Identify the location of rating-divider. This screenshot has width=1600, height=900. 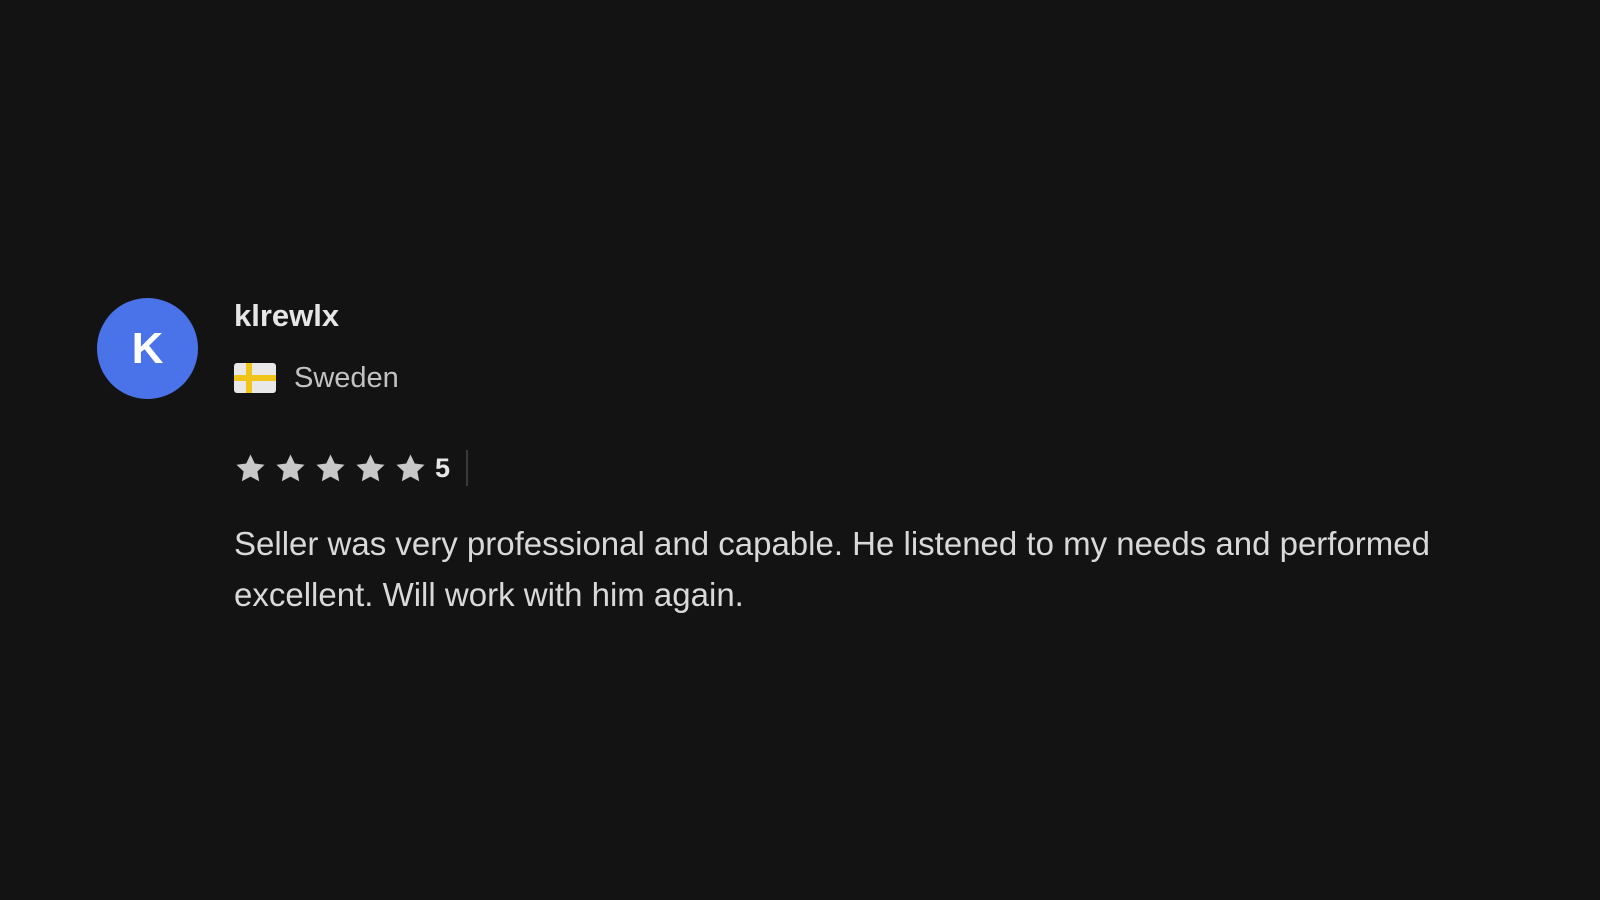
(467, 468).